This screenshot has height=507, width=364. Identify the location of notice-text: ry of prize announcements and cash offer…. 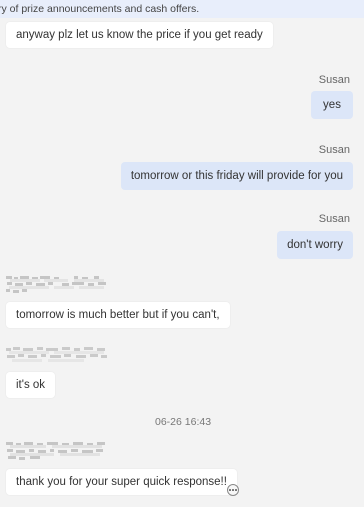
(100, 9).